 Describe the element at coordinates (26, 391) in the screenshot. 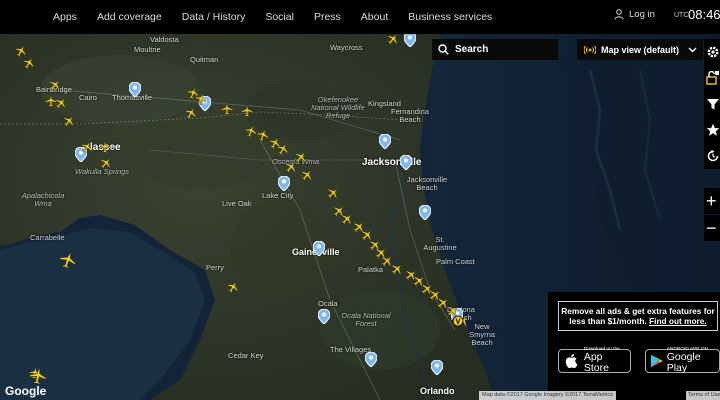

I see `google-logo: Google` at that location.